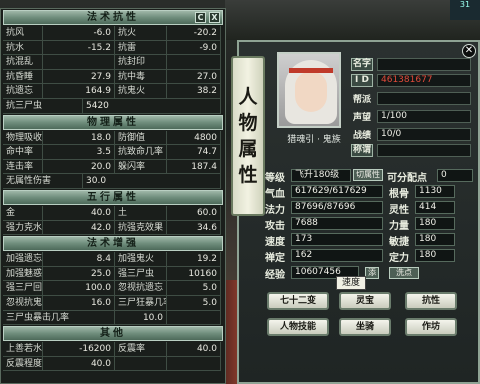 This screenshot has width=480, height=384. I want to click on stat-label: 抗中毒, so click(141, 77).